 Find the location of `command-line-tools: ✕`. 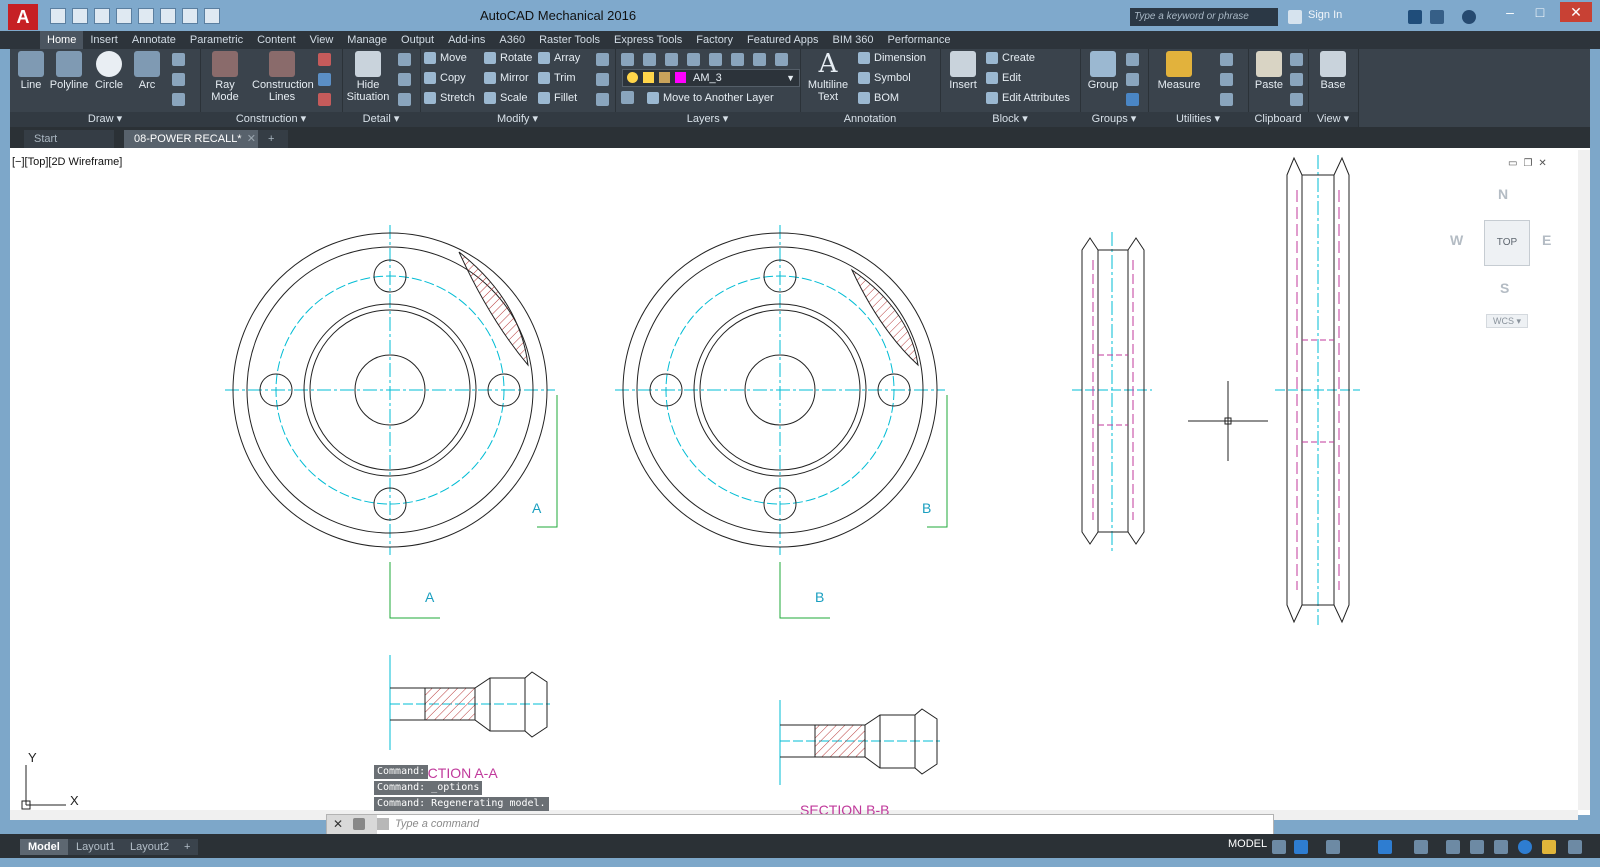

command-line-tools: ✕ is located at coordinates (352, 825).